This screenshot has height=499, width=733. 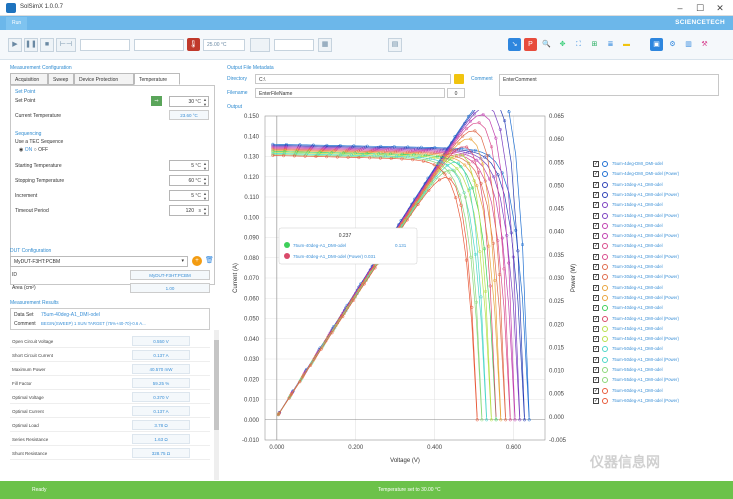 What do you see at coordinates (626, 44) in the screenshot?
I see `folder-icon: ▬` at bounding box center [626, 44].